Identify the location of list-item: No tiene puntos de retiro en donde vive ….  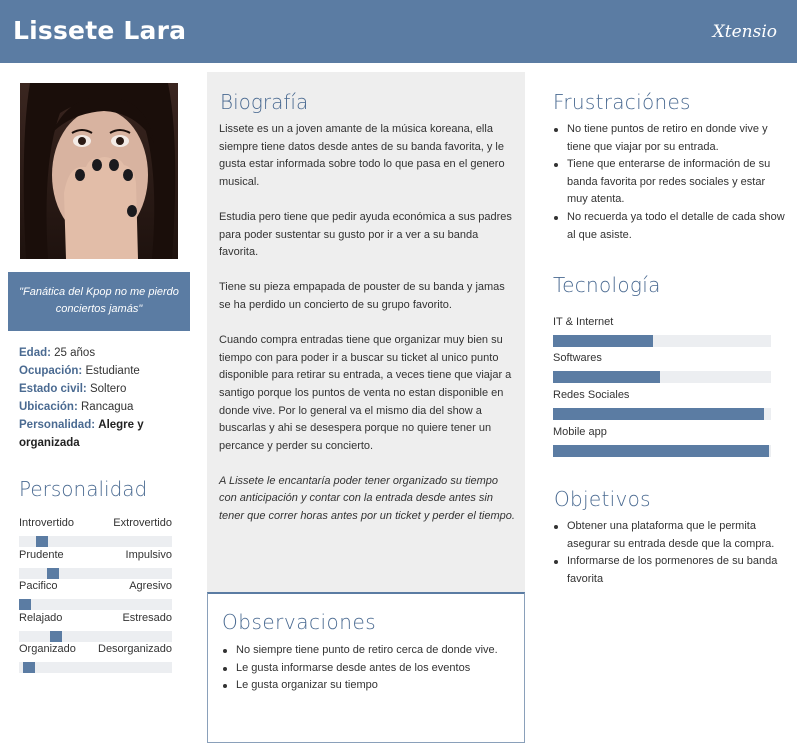
(669, 138).